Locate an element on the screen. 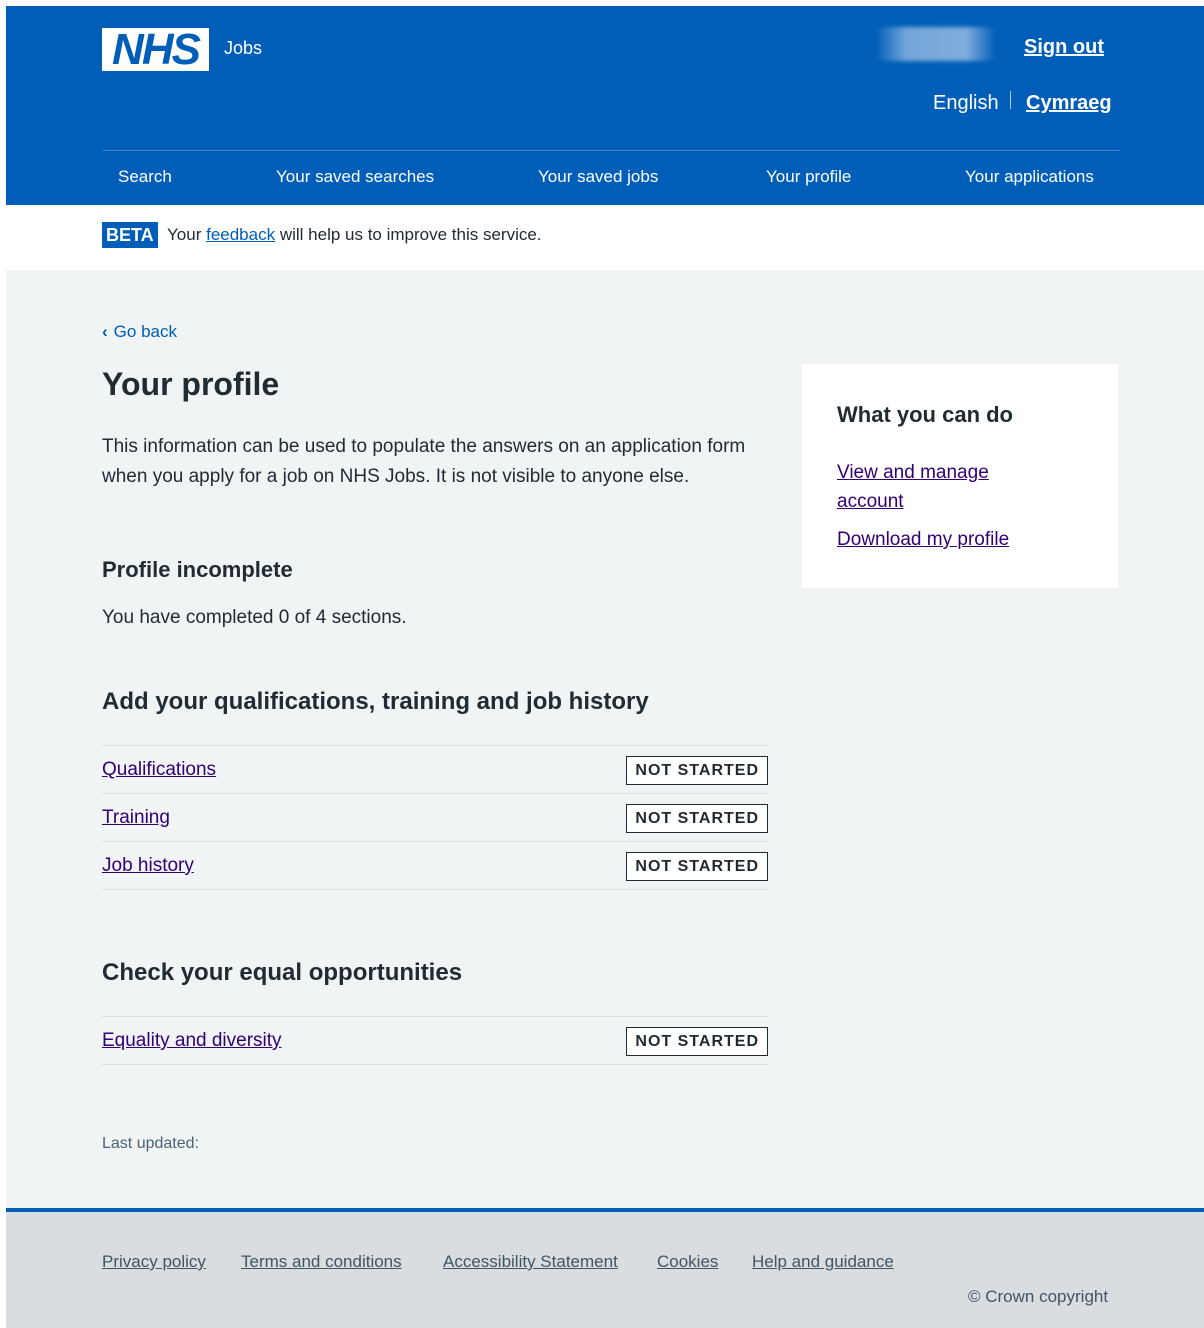  beta-text-before: Your is located at coordinates (184, 234).